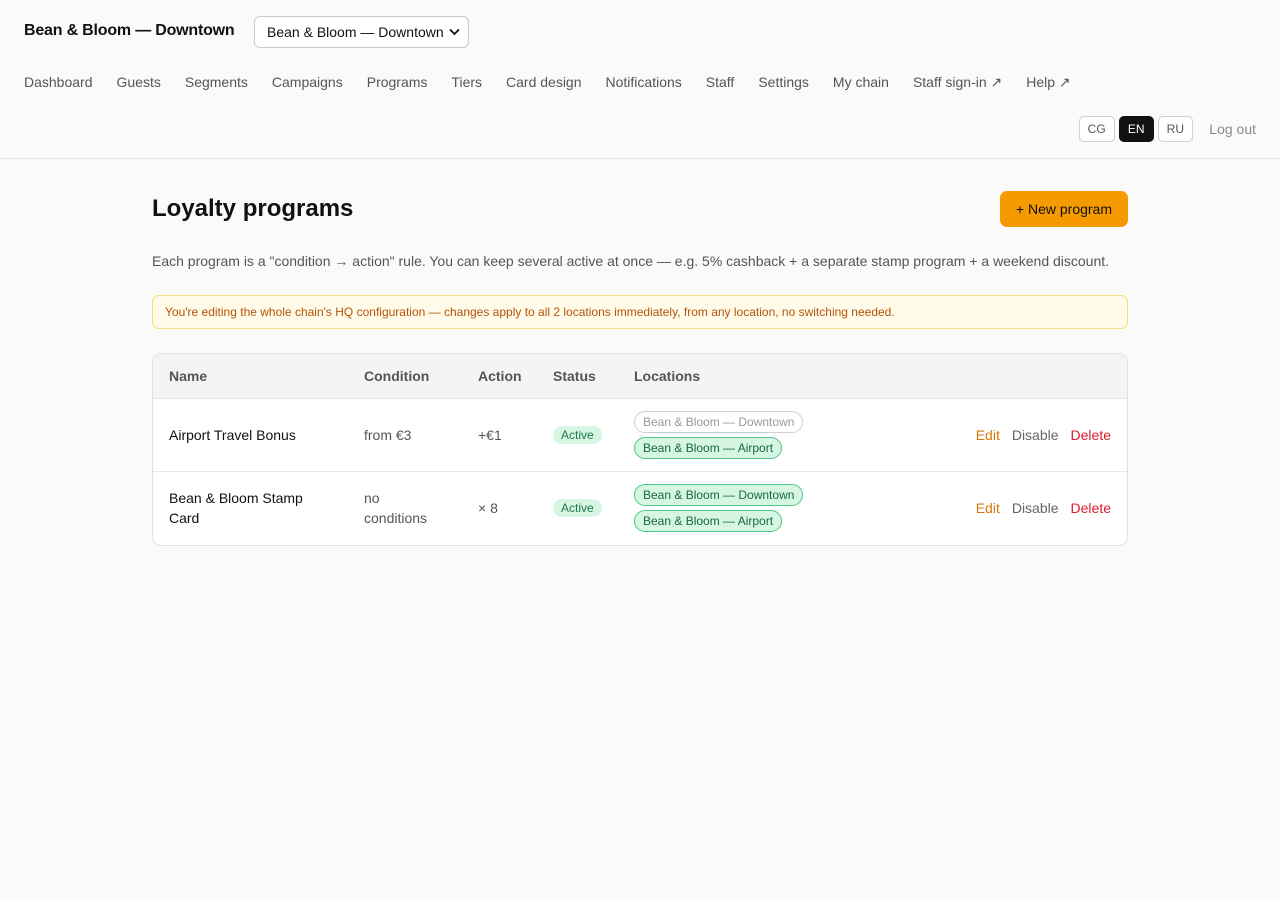 The height and width of the screenshot is (900, 1280). What do you see at coordinates (232, 435) in the screenshot?
I see `program-name: Airport Travel Bonus` at bounding box center [232, 435].